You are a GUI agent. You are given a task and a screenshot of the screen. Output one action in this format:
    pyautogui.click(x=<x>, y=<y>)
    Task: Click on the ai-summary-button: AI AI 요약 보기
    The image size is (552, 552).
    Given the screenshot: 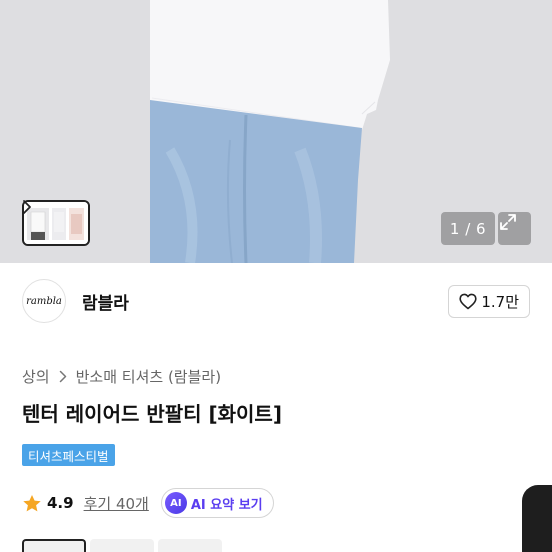 What is the action you would take?
    pyautogui.click(x=217, y=503)
    